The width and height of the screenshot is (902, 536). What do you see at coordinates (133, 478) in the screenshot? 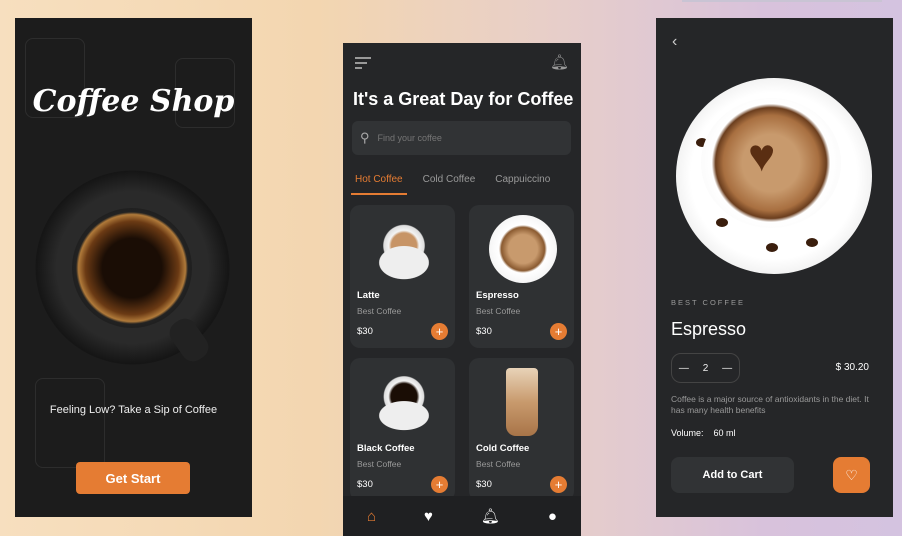
I see `get-start-button: Get Start` at bounding box center [133, 478].